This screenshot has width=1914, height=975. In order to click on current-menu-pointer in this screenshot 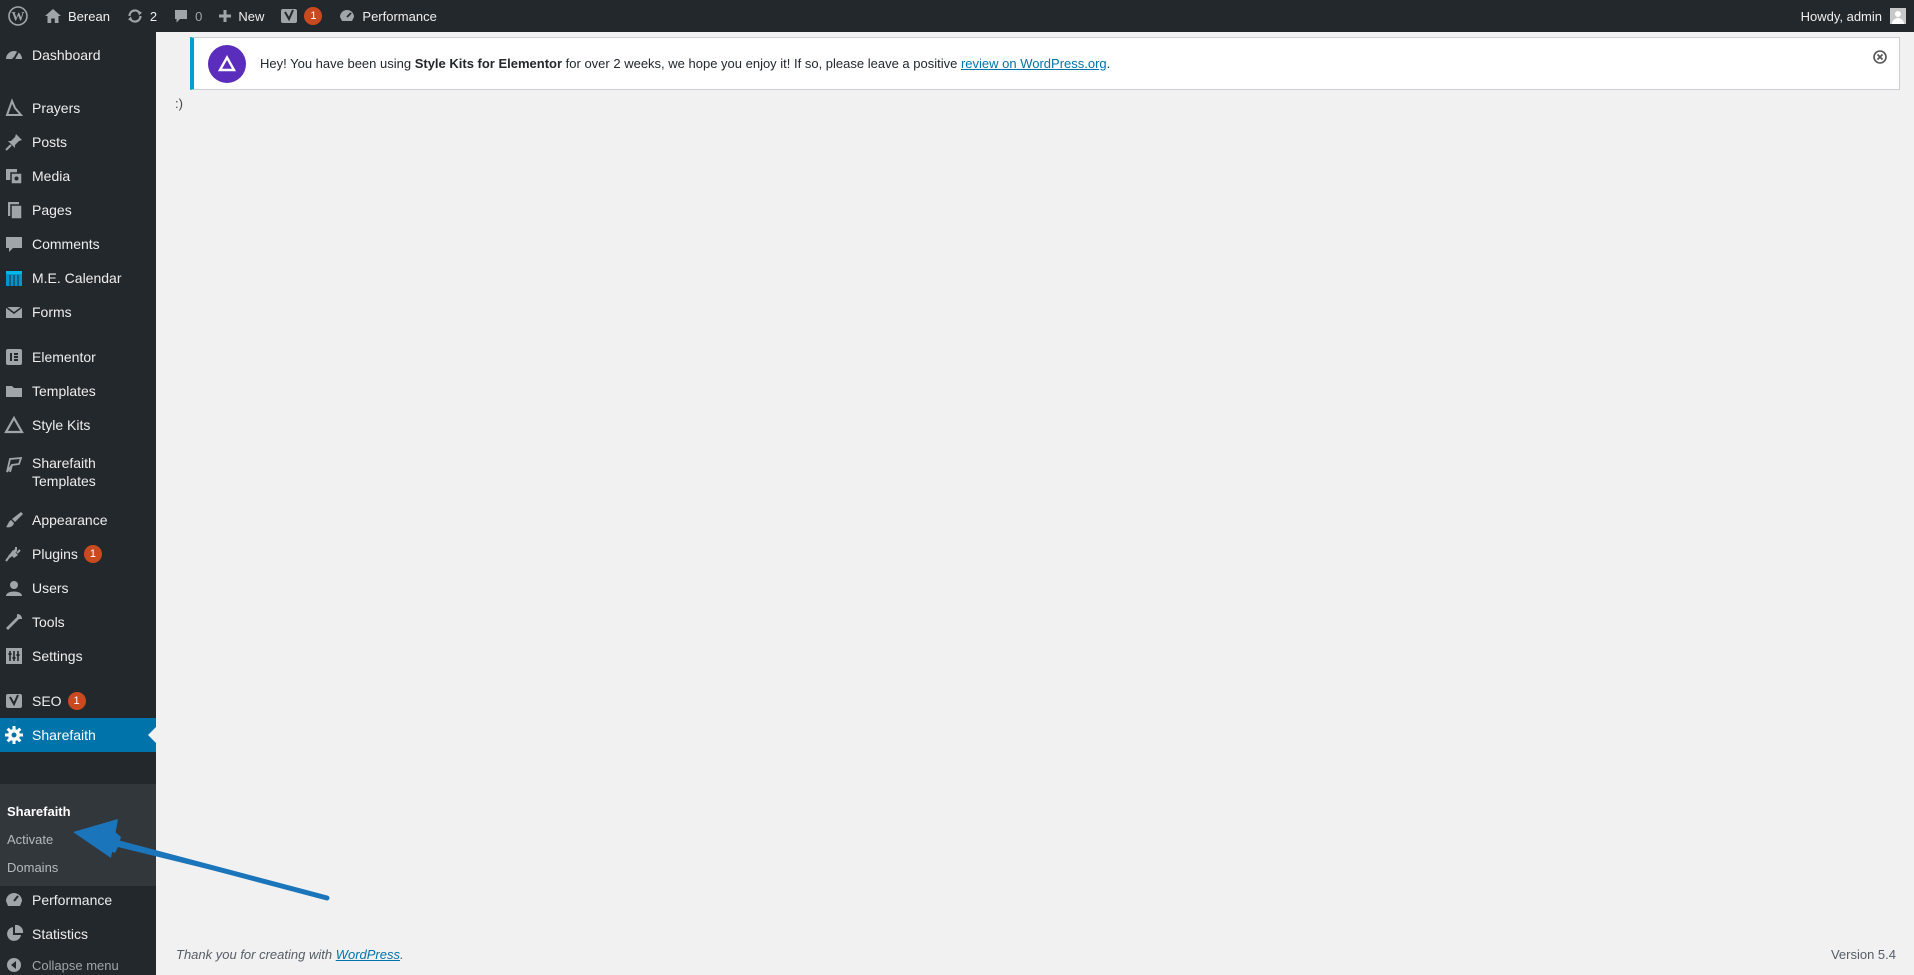, I will do `click(152, 735)`.